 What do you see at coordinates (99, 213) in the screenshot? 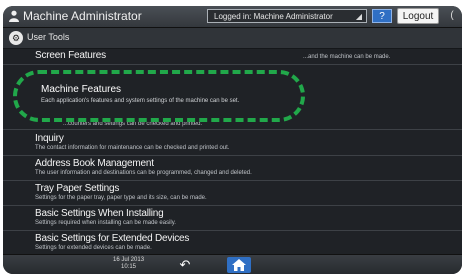
I see `item-title: Basic Settings When Installing` at bounding box center [99, 213].